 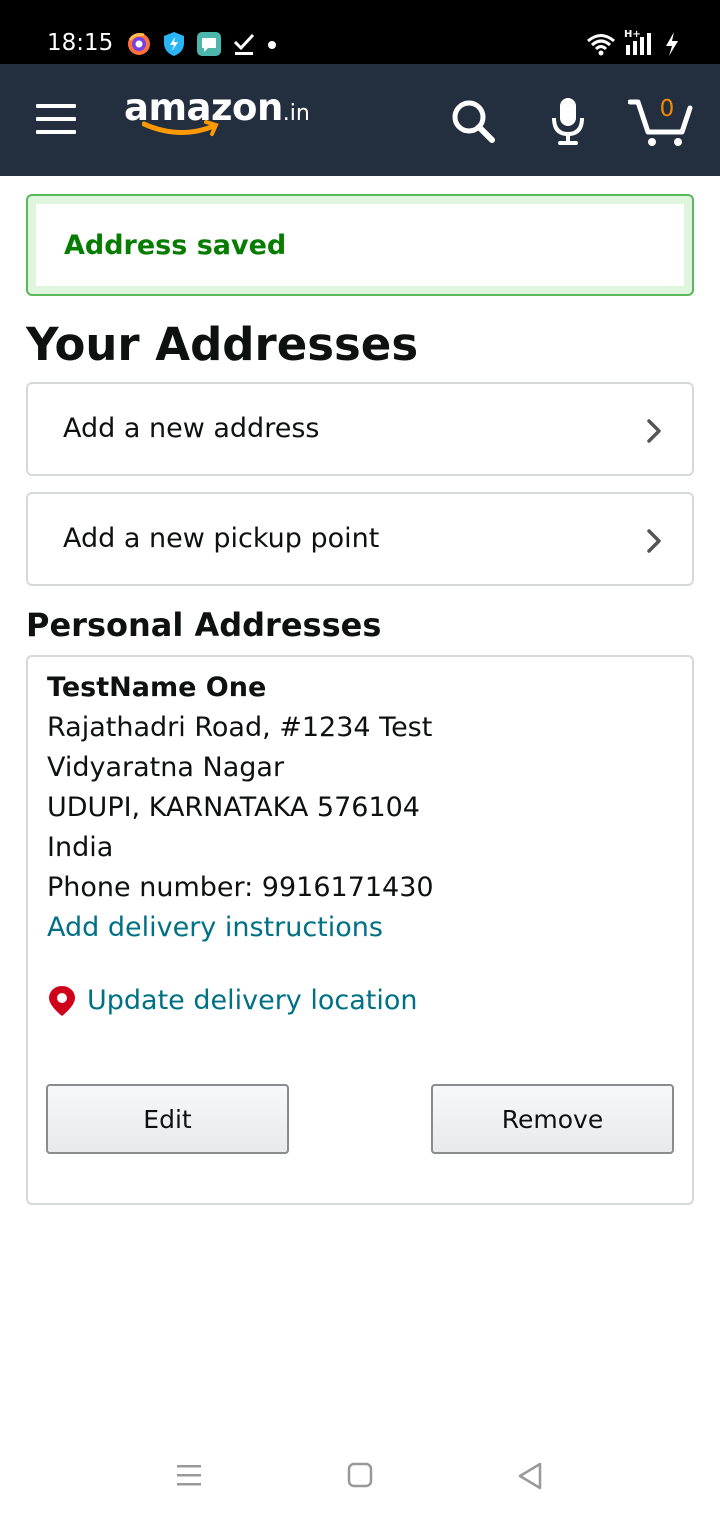 What do you see at coordinates (222, 344) in the screenshot?
I see `page-title: Your Addresses` at bounding box center [222, 344].